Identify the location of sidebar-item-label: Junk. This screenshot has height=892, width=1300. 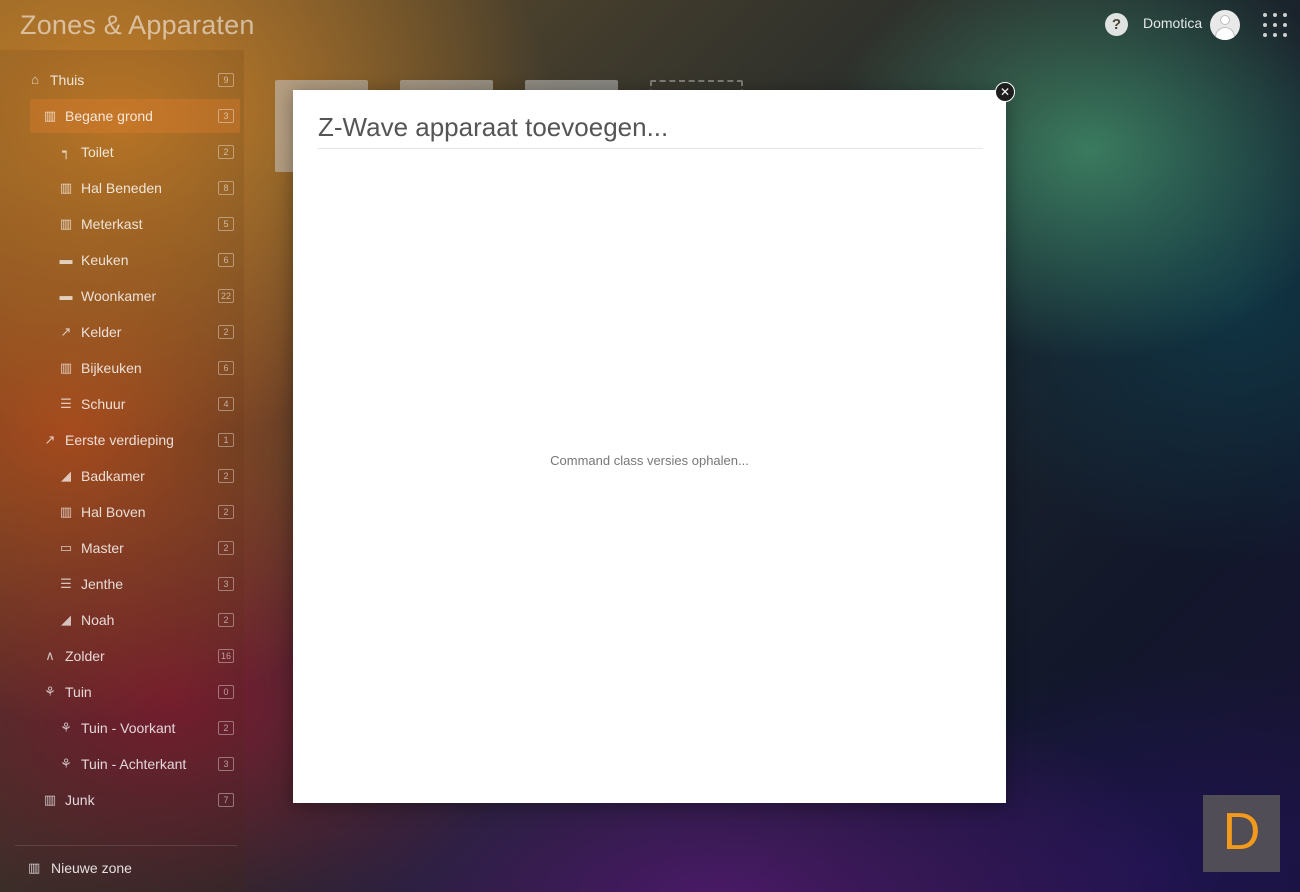
(80, 800).